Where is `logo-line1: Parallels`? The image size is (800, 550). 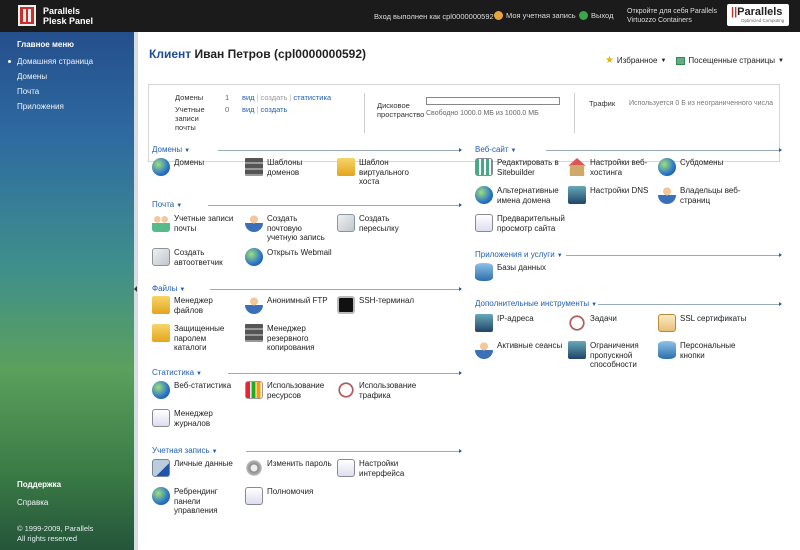
logo-line1: Parallels is located at coordinates (62, 10).